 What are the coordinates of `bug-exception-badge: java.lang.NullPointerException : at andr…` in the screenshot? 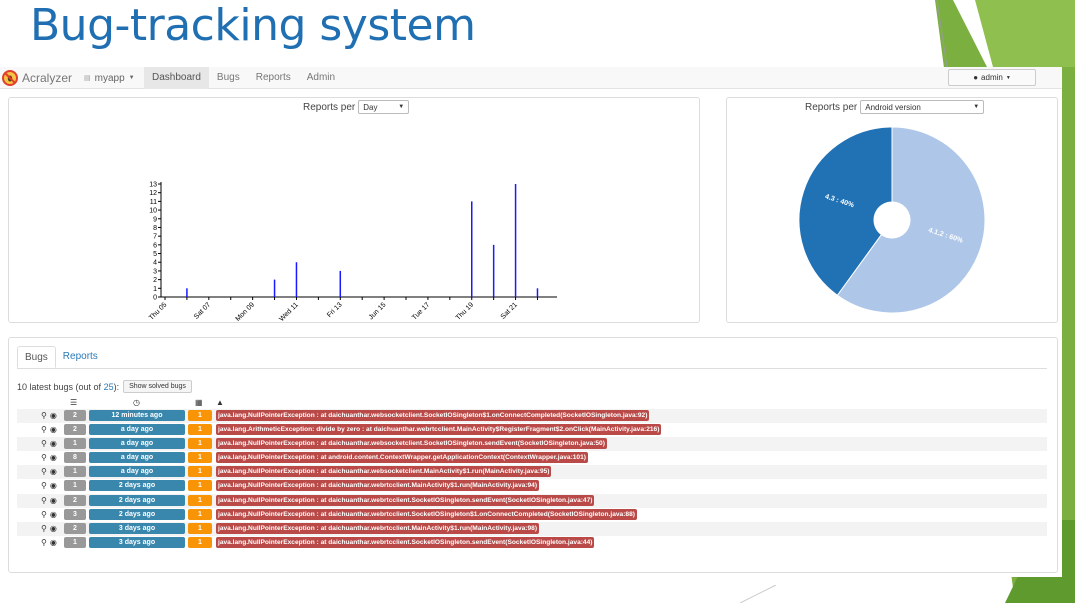 It's located at (402, 458).